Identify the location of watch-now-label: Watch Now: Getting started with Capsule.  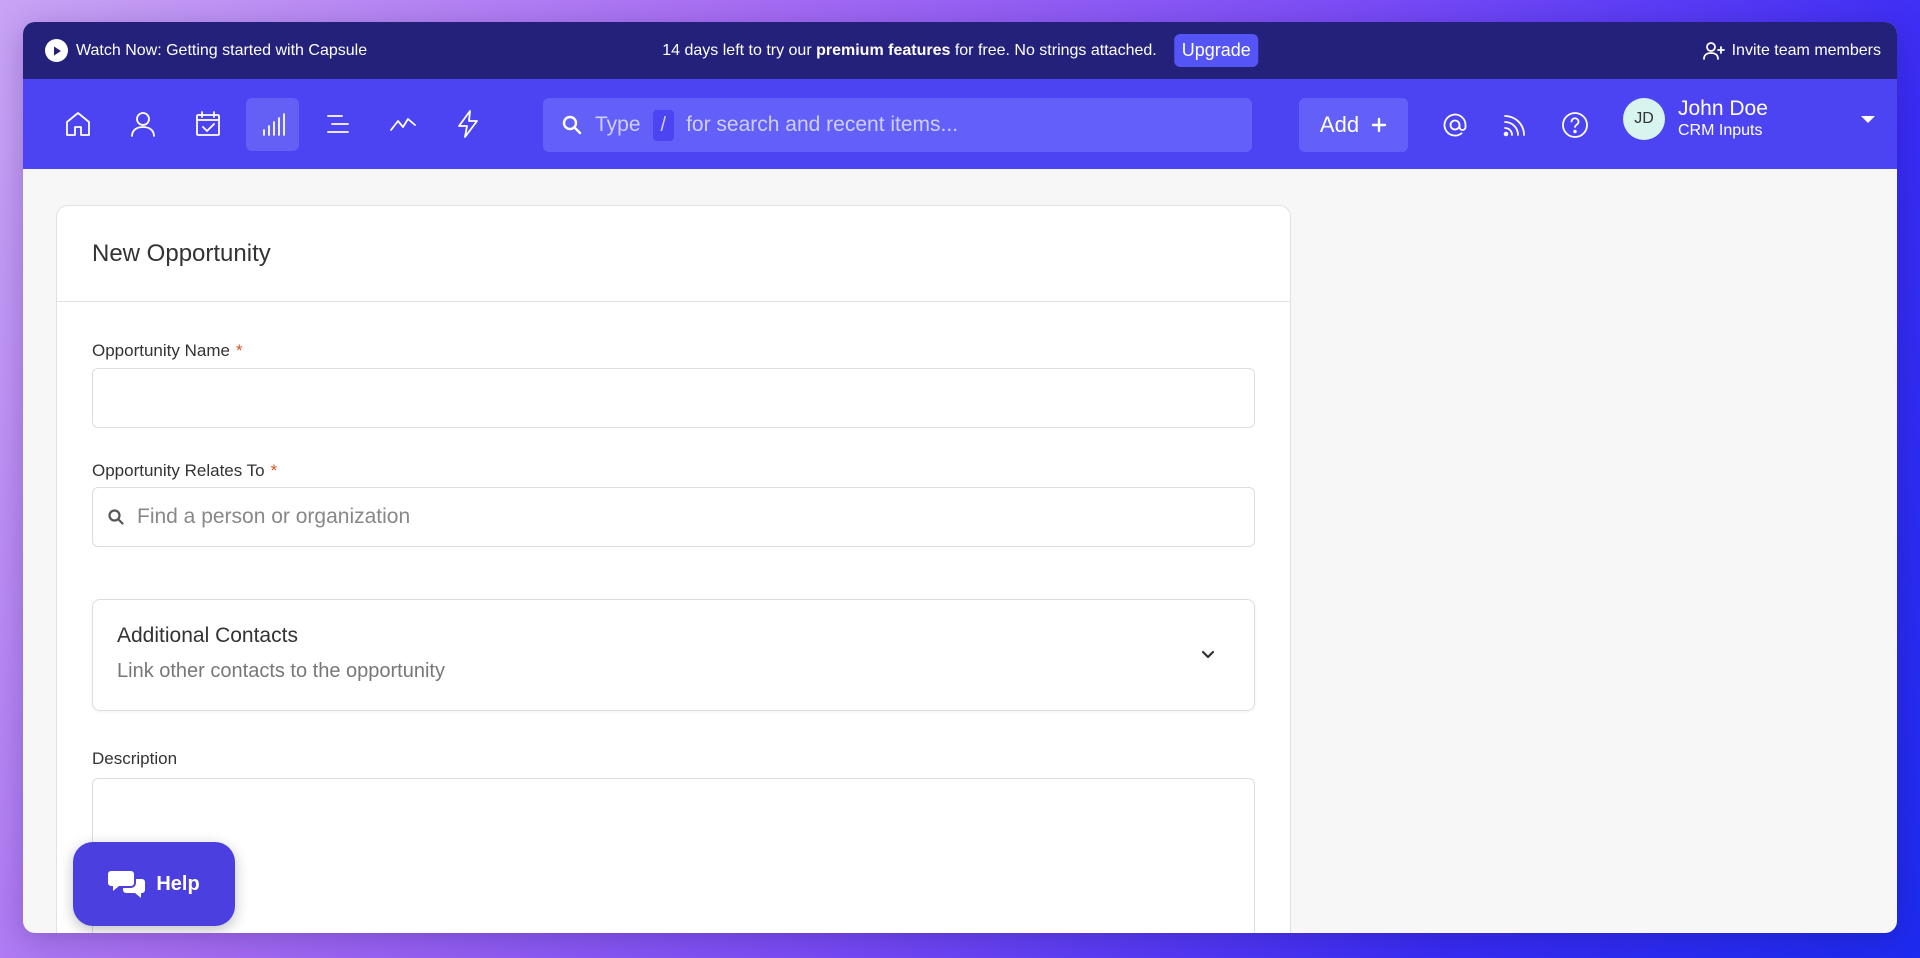
(222, 50).